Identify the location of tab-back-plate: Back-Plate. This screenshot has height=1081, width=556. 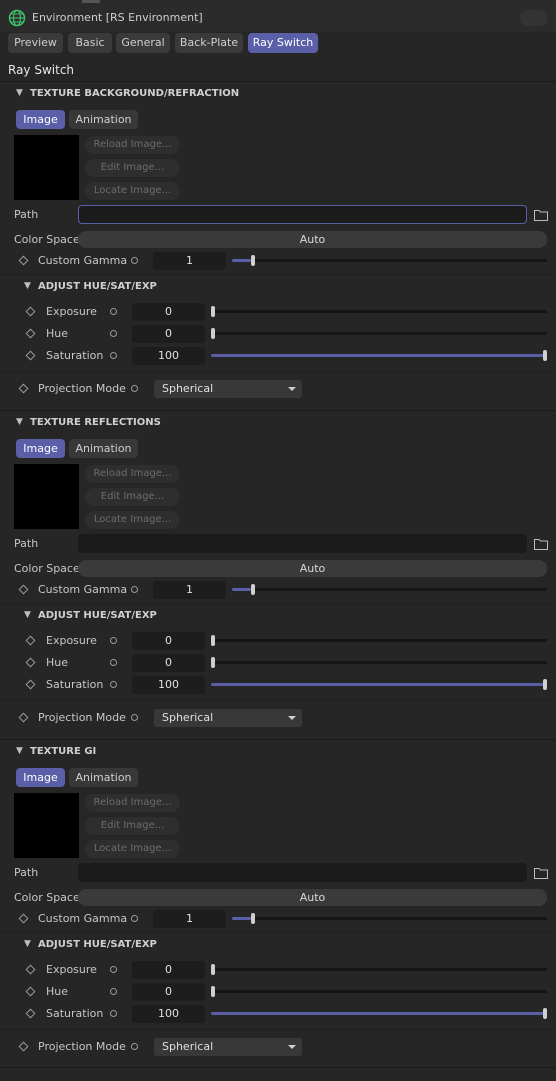
(209, 43).